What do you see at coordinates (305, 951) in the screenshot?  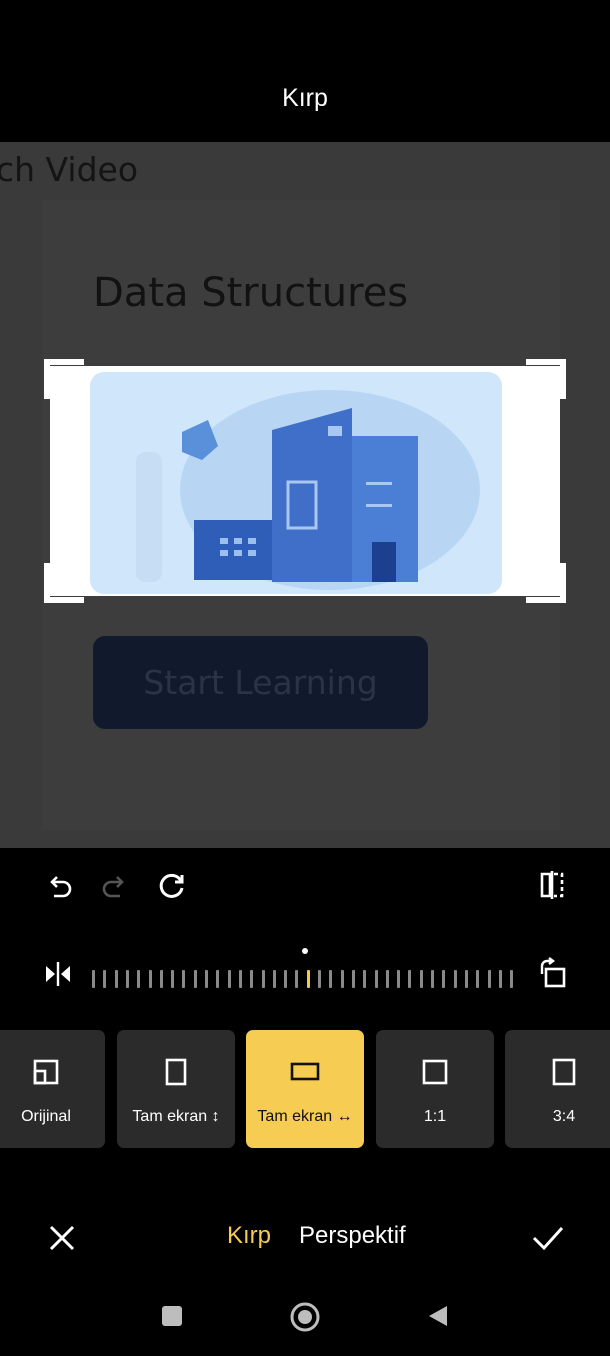 I see `ruler-center-marker` at bounding box center [305, 951].